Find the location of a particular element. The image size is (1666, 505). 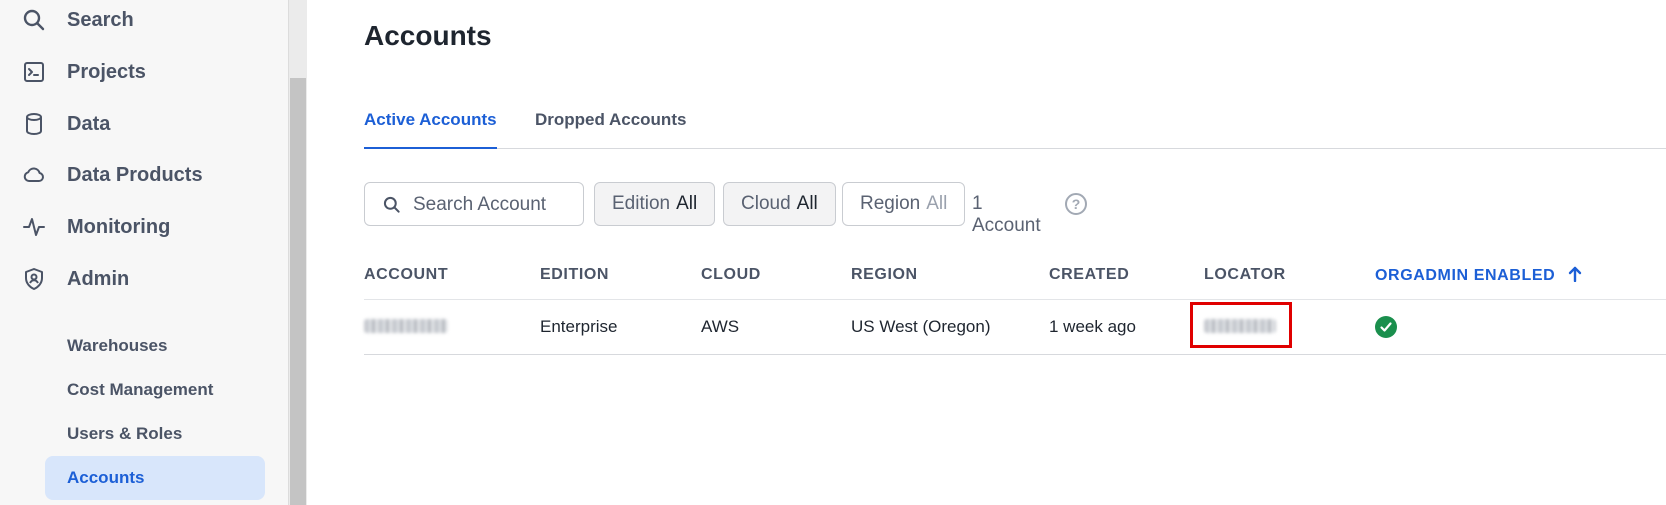

sidebar-subitem-label: Cost Management is located at coordinates (140, 389).